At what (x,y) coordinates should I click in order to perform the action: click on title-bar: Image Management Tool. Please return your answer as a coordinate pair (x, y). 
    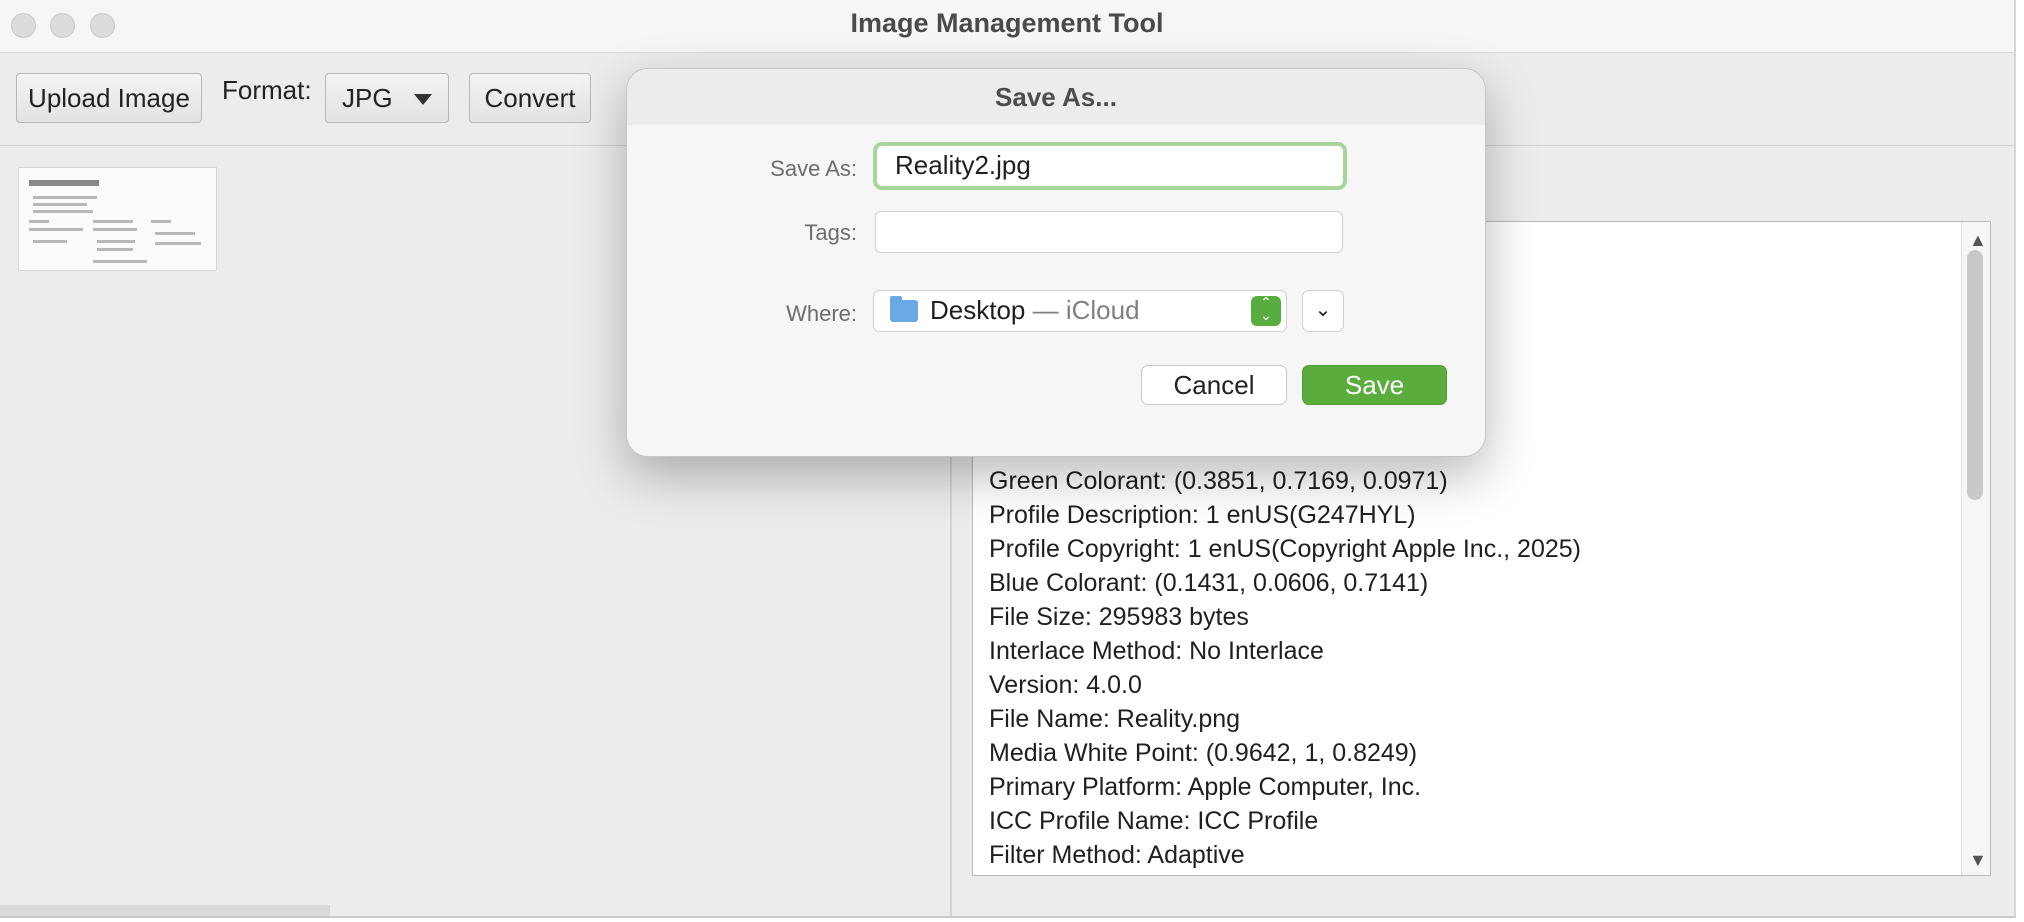
    Looking at the image, I should click on (1007, 26).